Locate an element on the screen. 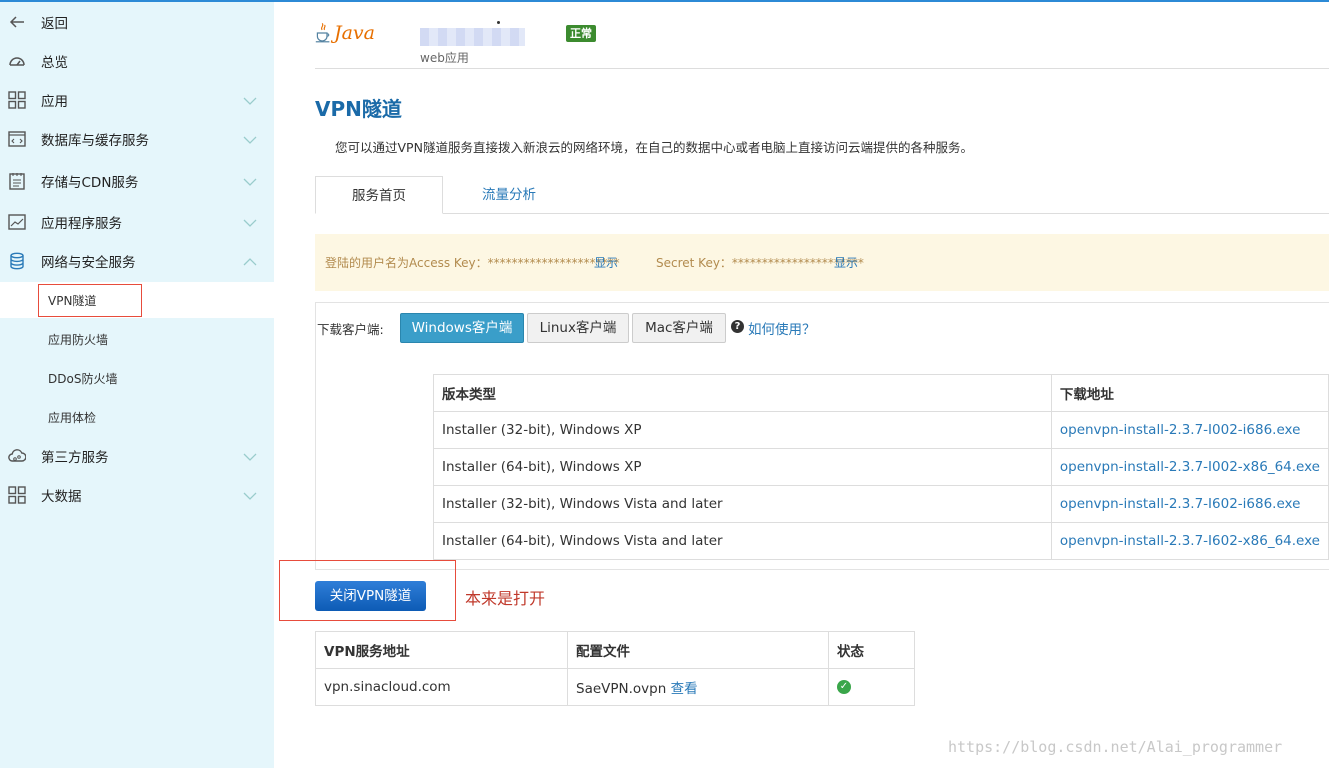  sidebar-subitem-app-firewall: 应用防火墙 is located at coordinates (137, 339).